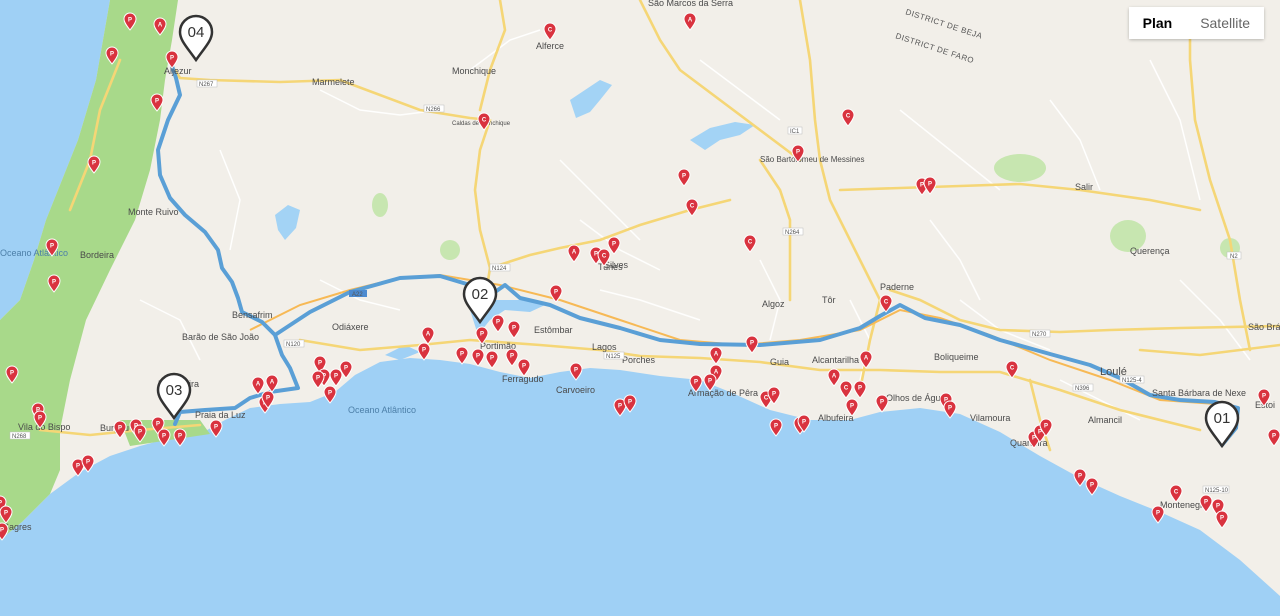  I want to click on place-label: Vila do Bispo, so click(44, 427).